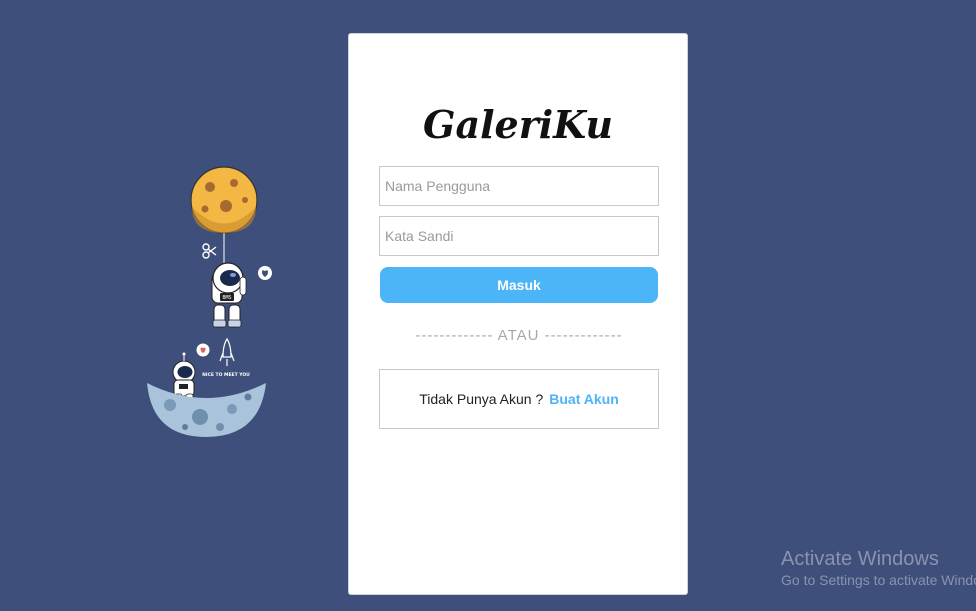 The image size is (976, 611). I want to click on watermark-subtitle: Go to Settings to activate Windows., so click(878, 580).